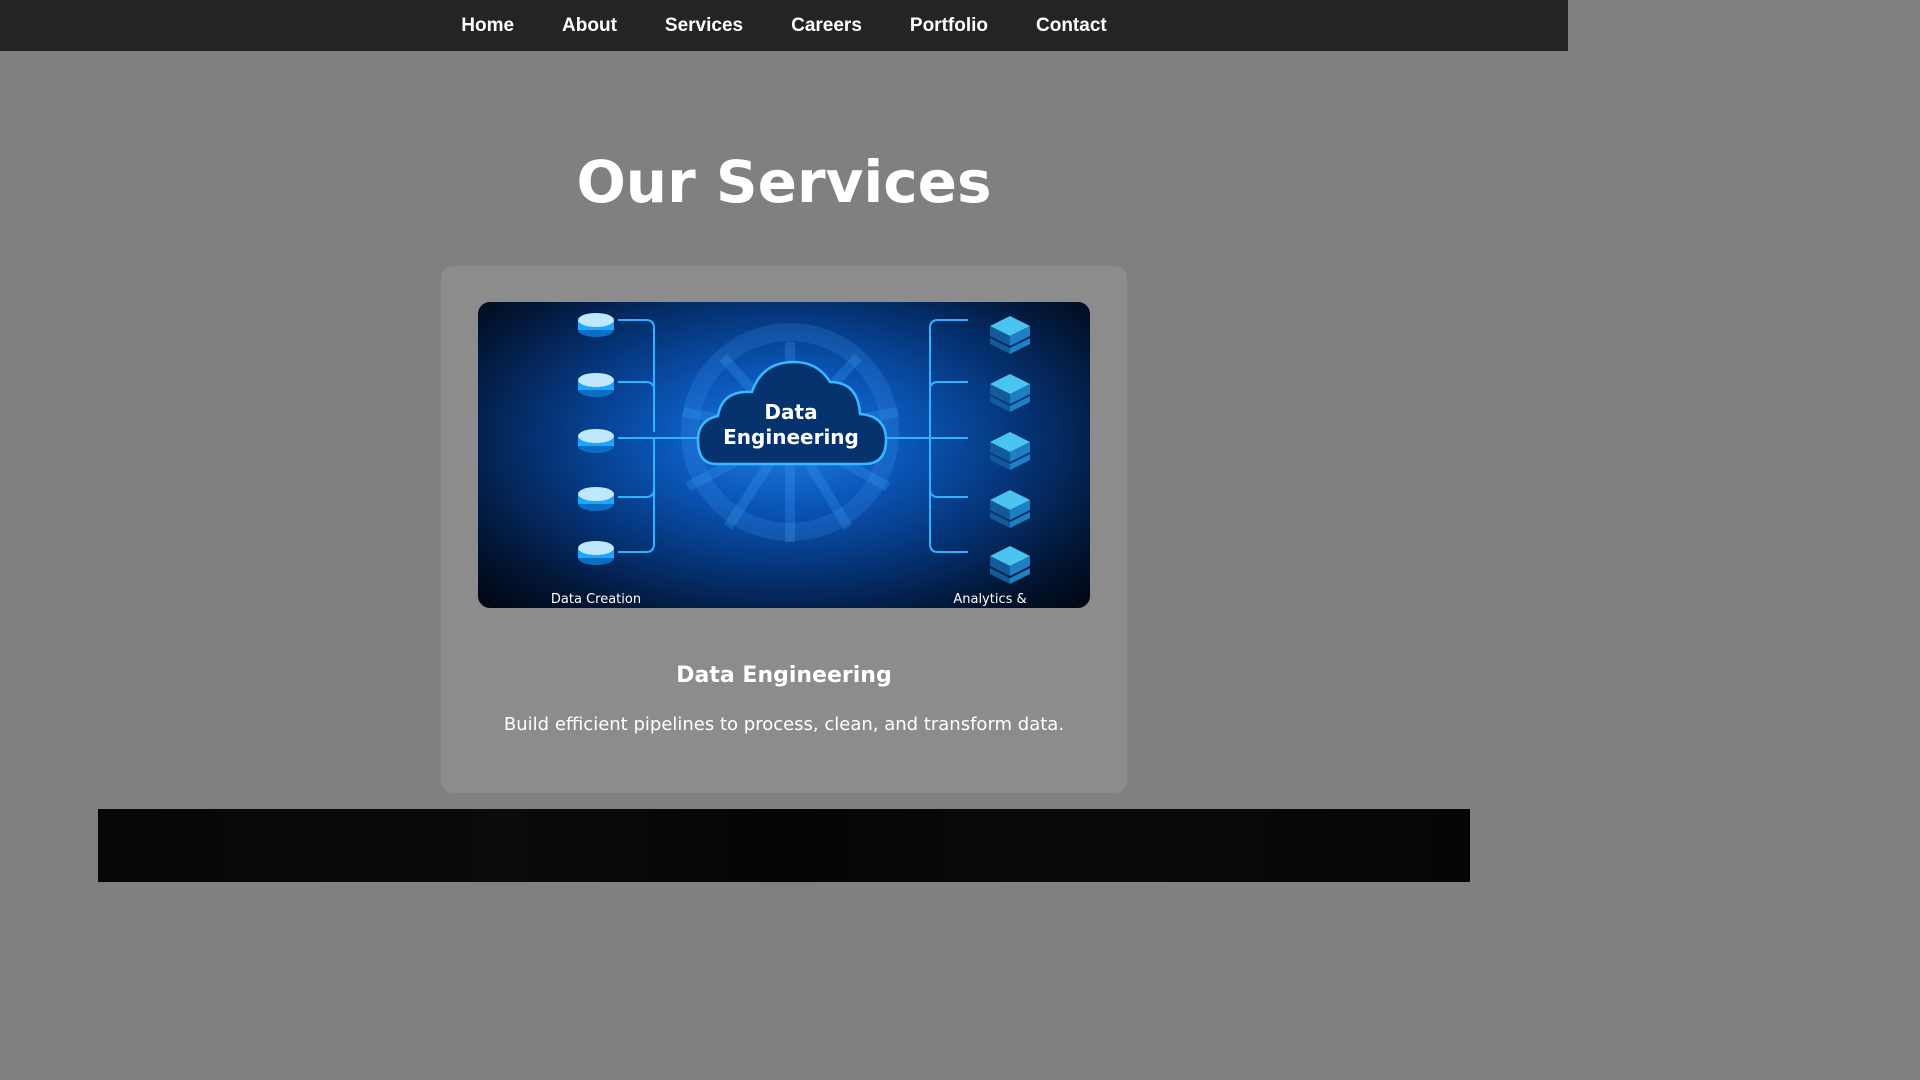  What do you see at coordinates (704, 26) in the screenshot?
I see `nav-services-link: Services` at bounding box center [704, 26].